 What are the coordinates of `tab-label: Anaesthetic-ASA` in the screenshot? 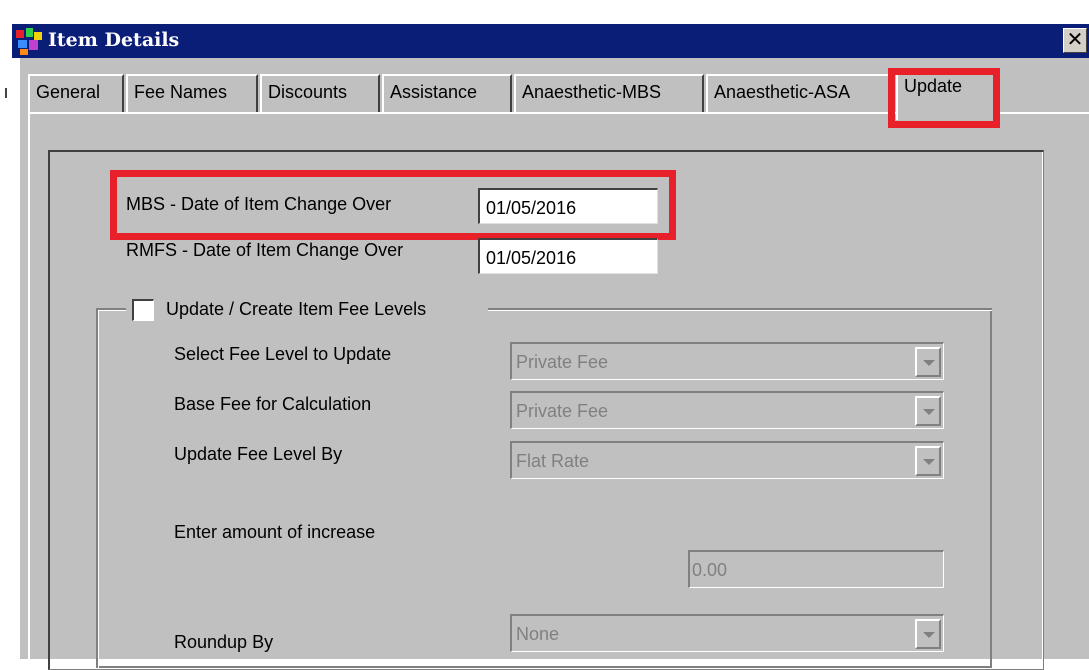 It's located at (782, 92).